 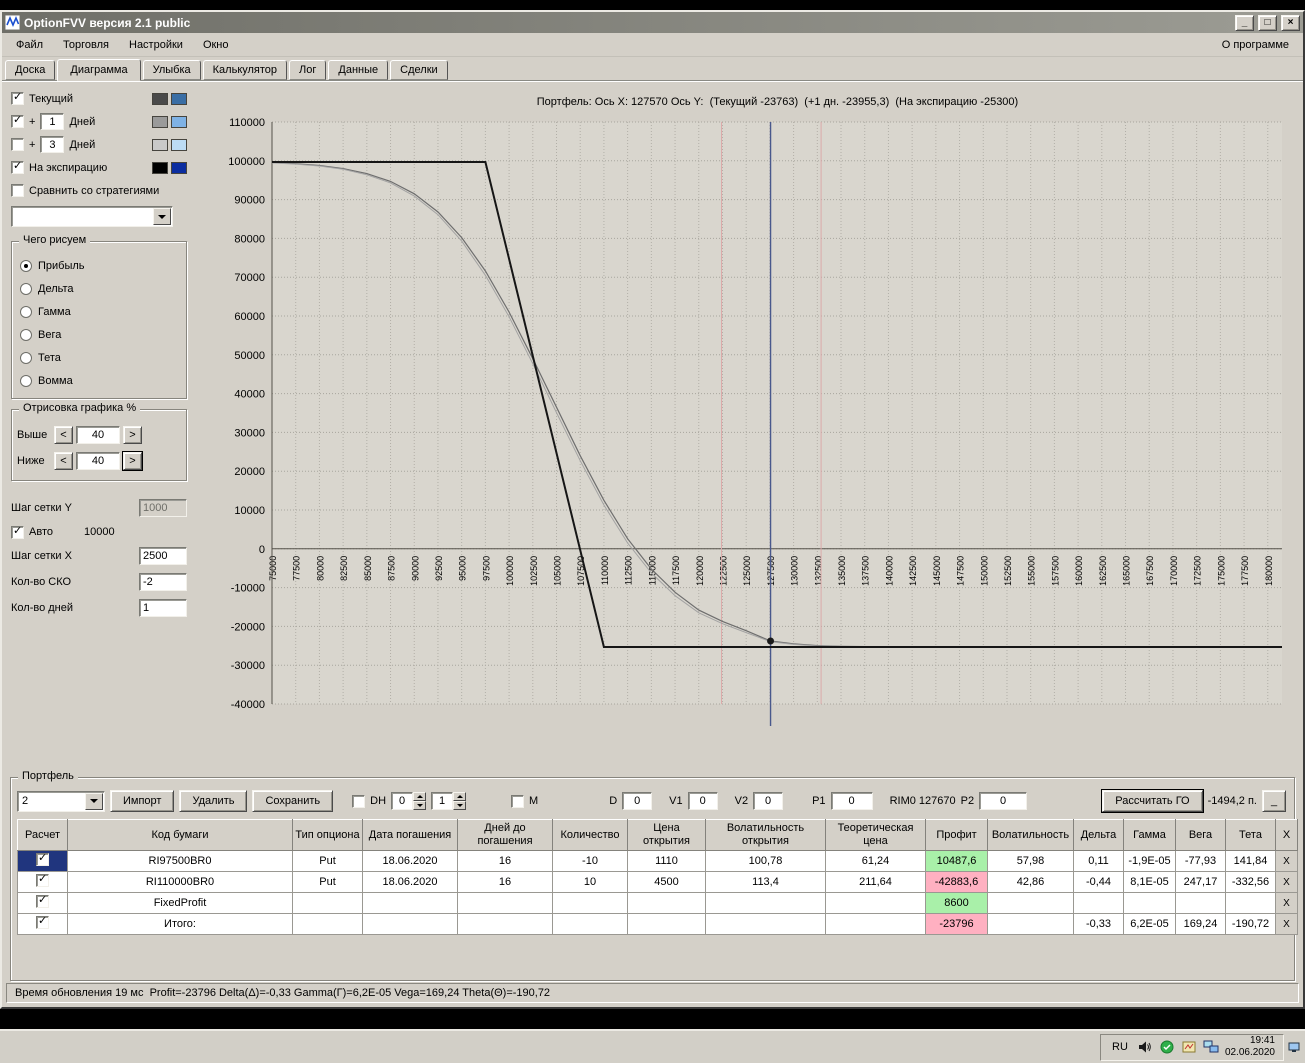 What do you see at coordinates (765, 882) in the screenshot?
I see `table-cell: 113,4` at bounding box center [765, 882].